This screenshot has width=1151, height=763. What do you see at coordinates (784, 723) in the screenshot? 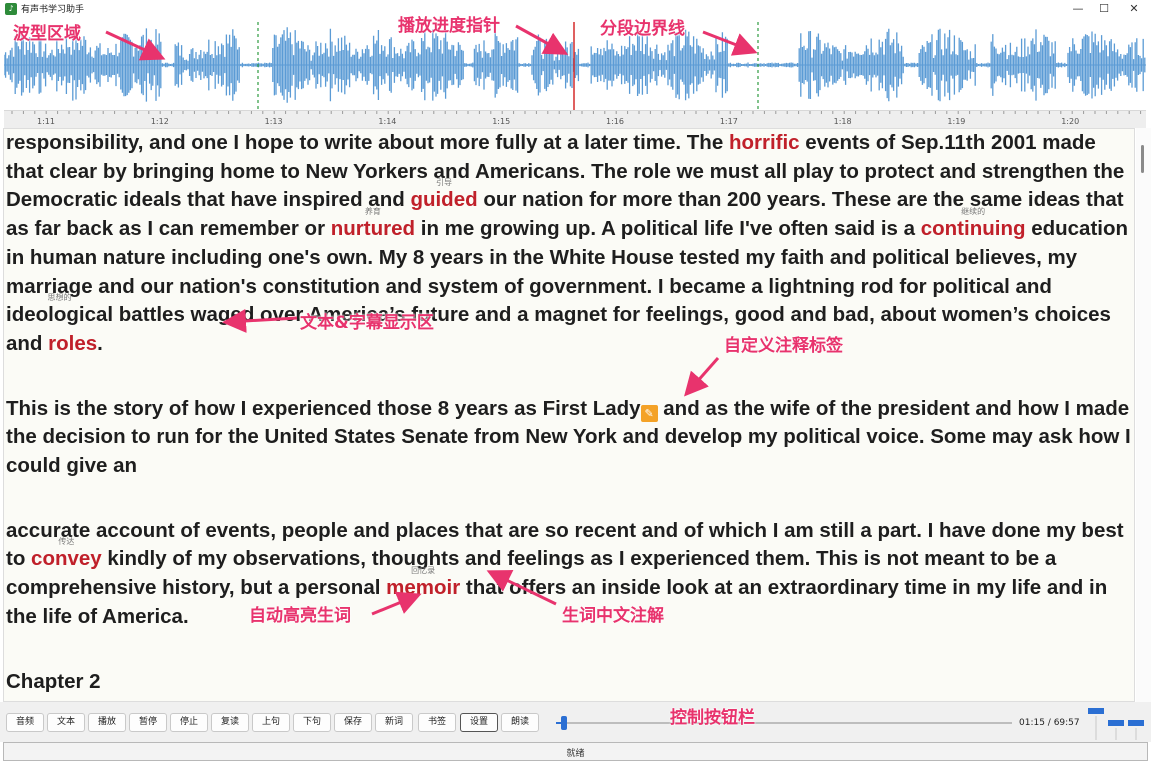
I see `playback-progress-slider` at bounding box center [784, 723].